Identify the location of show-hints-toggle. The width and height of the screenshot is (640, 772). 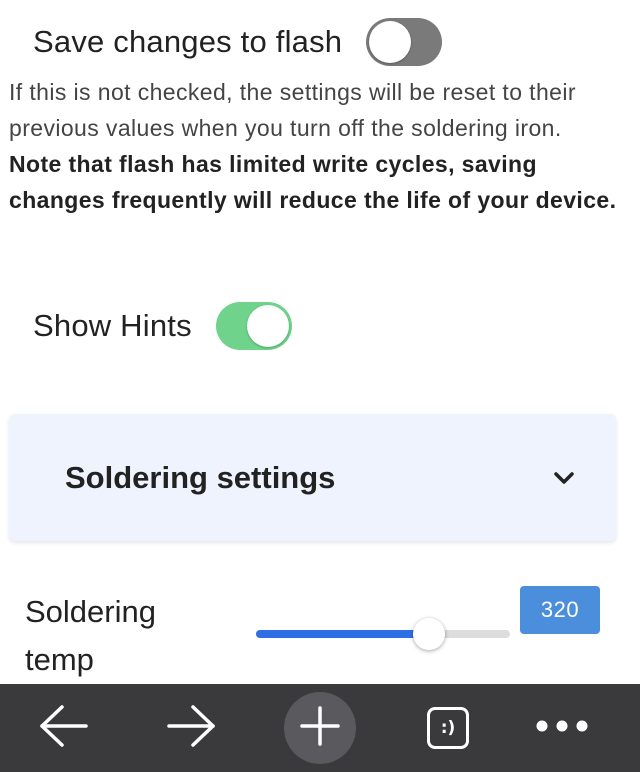
(253, 326).